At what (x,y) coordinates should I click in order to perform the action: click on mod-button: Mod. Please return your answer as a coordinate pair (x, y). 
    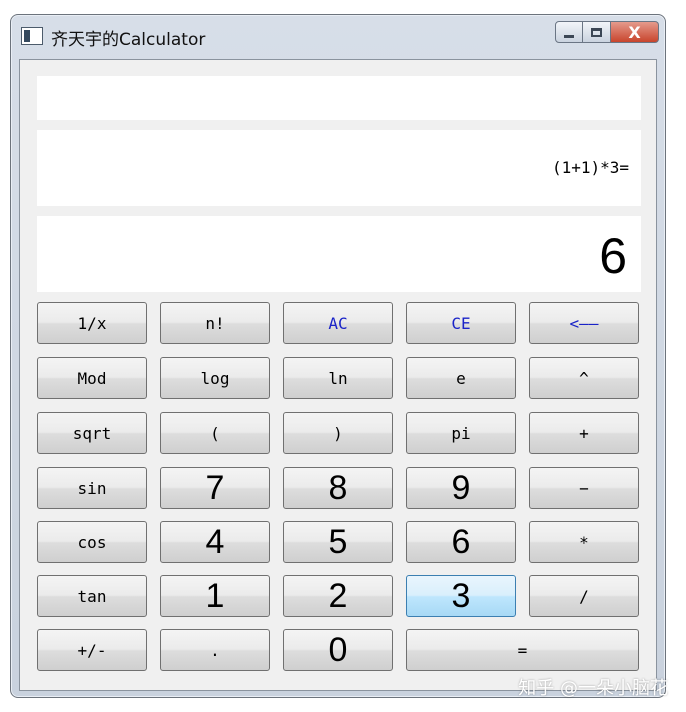
    Looking at the image, I should click on (92, 378).